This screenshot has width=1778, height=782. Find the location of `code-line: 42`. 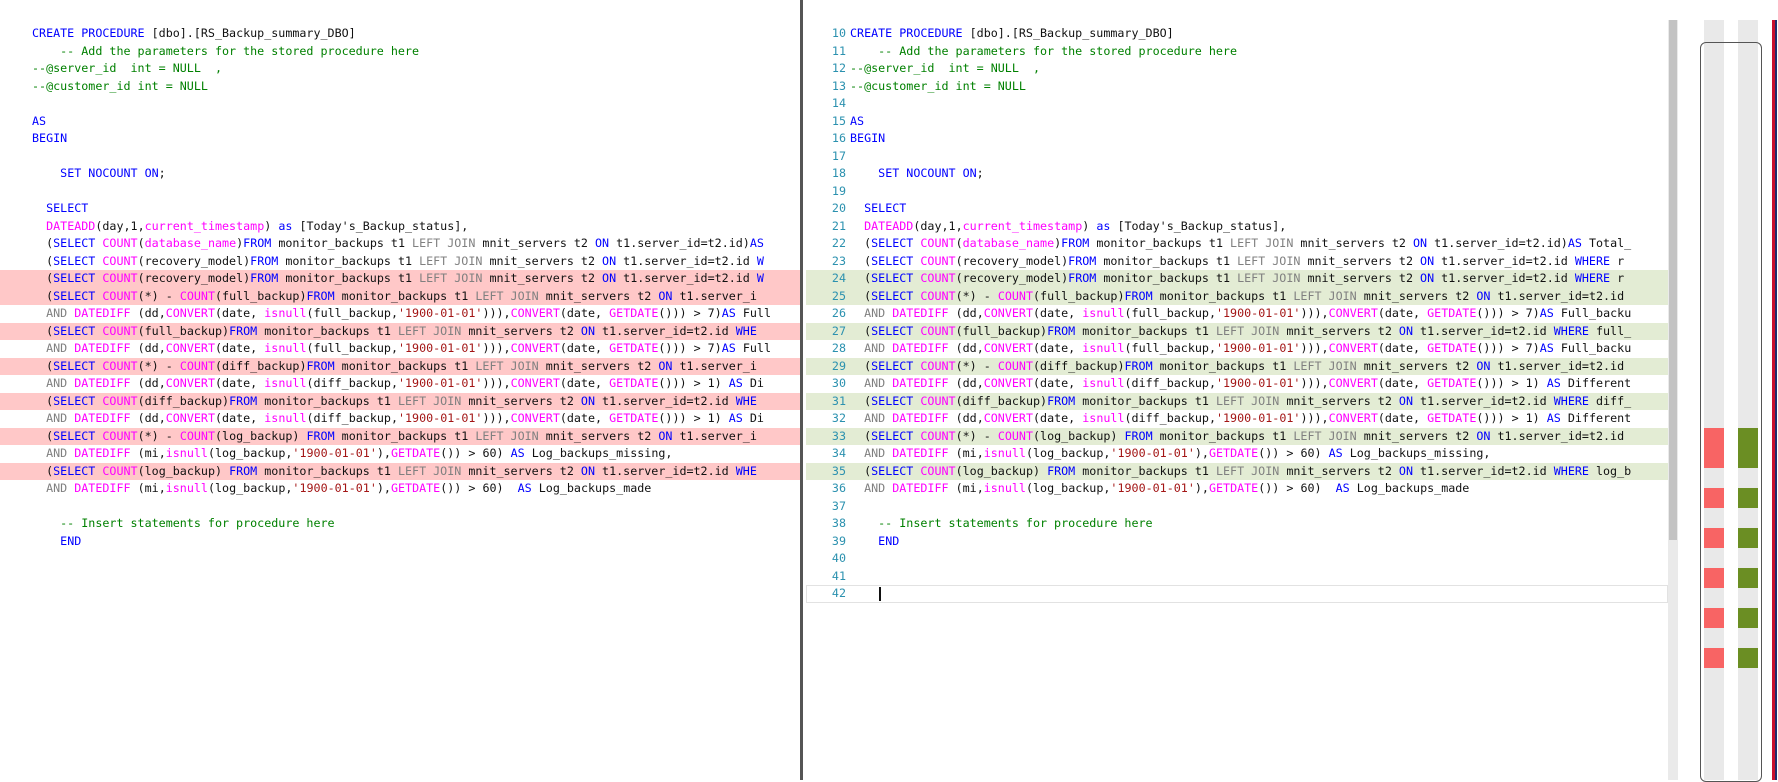

code-line: 42 is located at coordinates (1237, 594).